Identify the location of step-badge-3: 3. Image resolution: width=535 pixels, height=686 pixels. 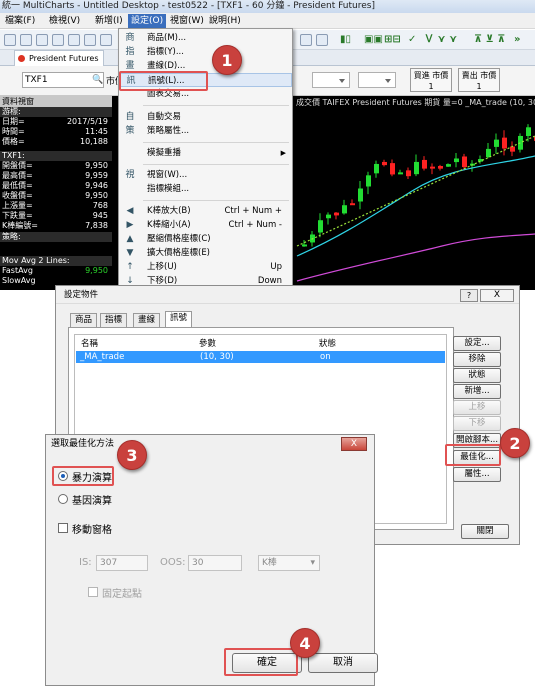
(132, 455).